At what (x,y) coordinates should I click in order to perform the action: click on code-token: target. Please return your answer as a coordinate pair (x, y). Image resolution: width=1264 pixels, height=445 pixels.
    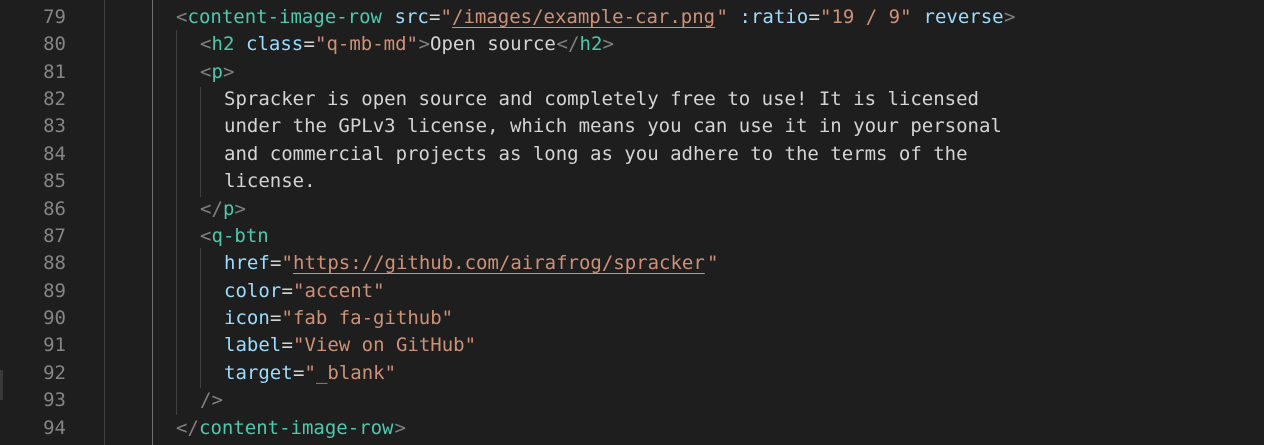
    Looking at the image, I should click on (258, 373).